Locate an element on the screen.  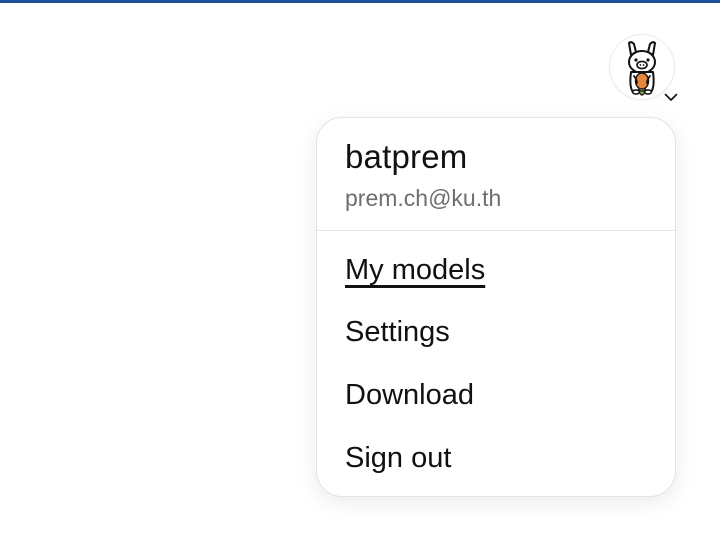
menu-item-download: Download is located at coordinates (409, 395).